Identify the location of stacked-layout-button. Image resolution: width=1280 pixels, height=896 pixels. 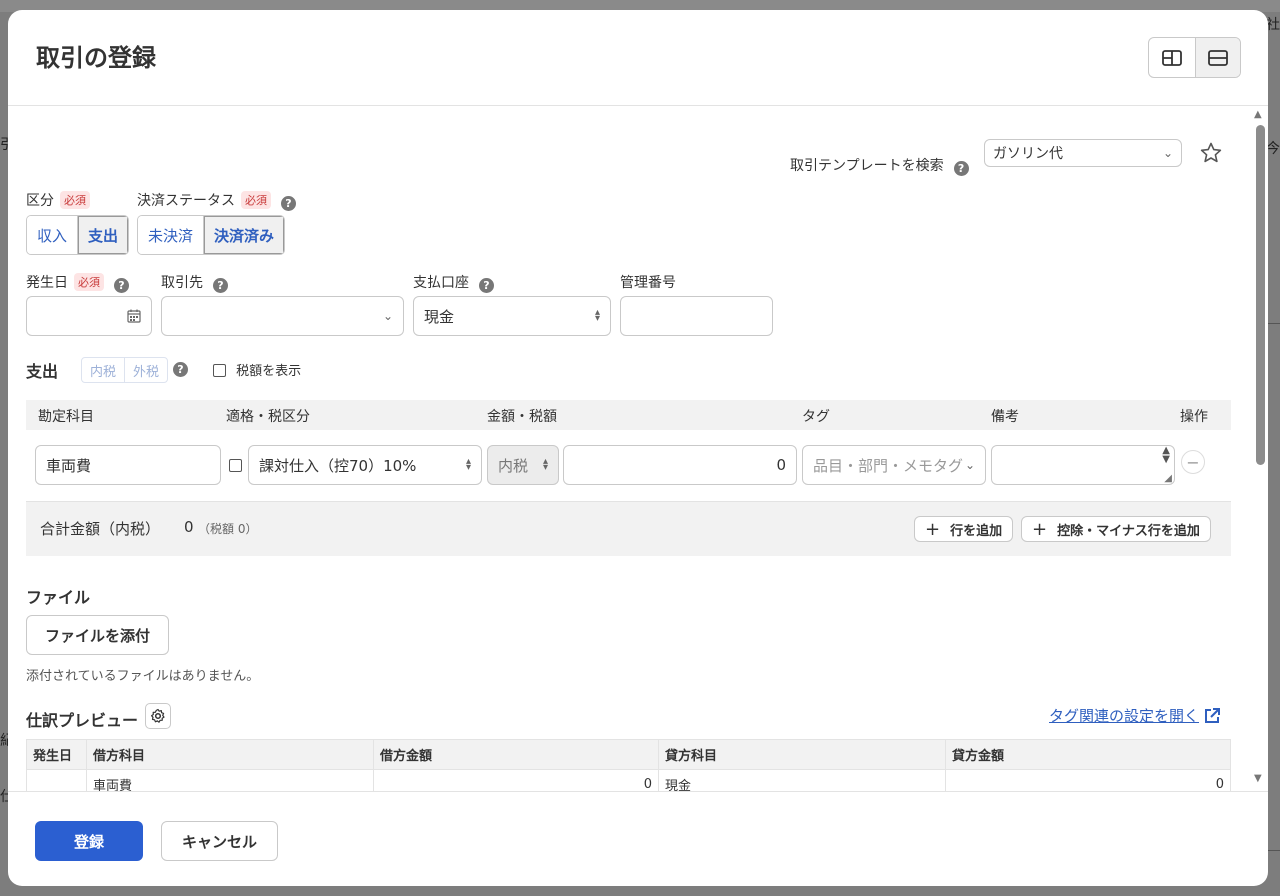
(1217, 57).